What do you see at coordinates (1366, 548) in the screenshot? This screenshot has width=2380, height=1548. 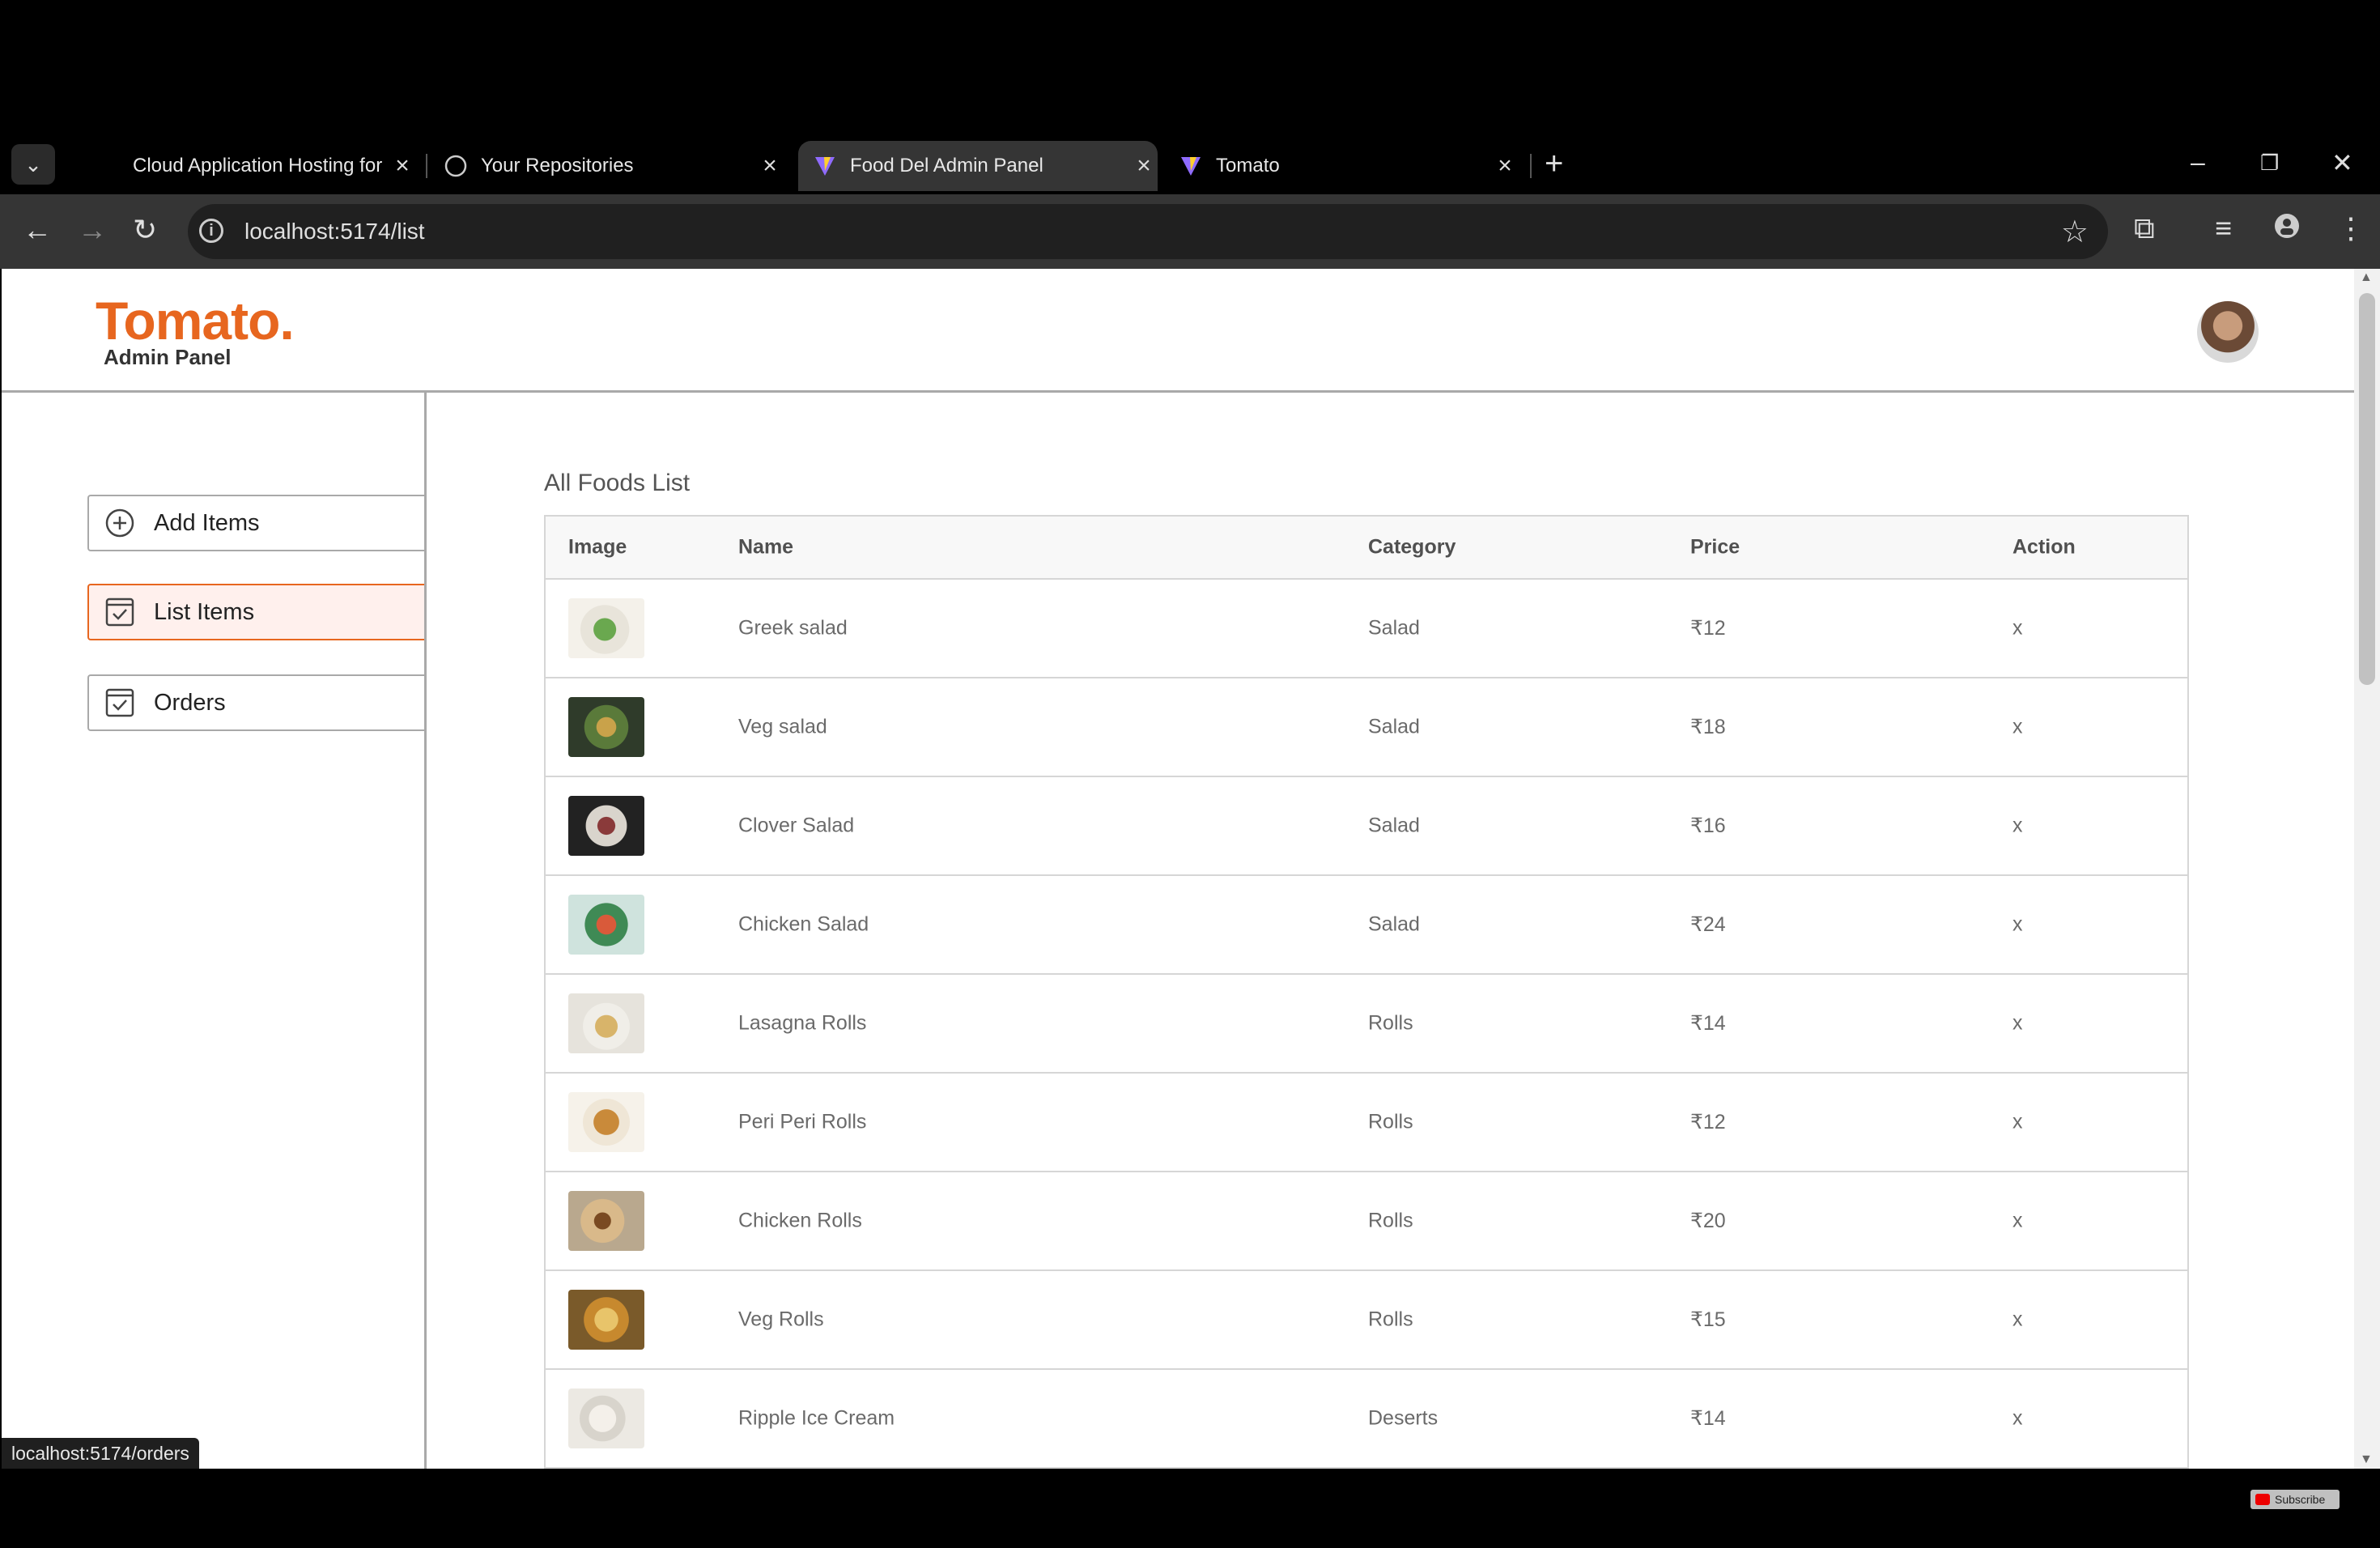 I see `table-header-row: Image Name Category Price Action` at bounding box center [1366, 548].